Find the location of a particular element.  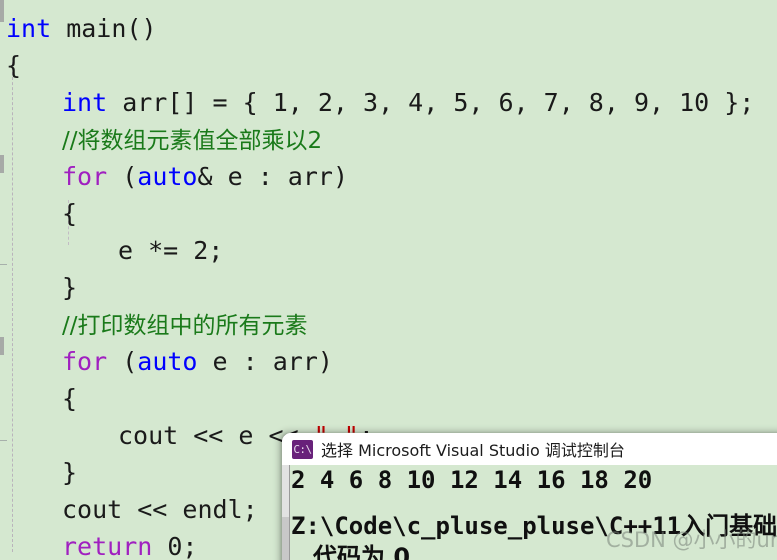

console-app-icon: C:\ is located at coordinates (302, 449).